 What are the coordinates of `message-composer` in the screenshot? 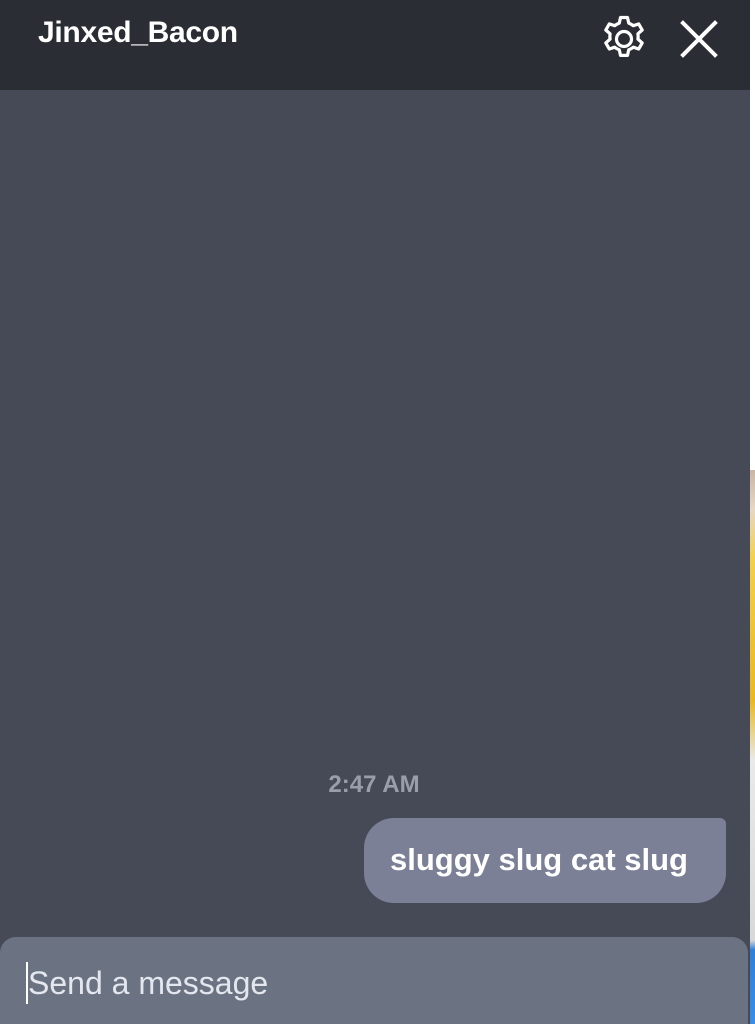 It's located at (374, 980).